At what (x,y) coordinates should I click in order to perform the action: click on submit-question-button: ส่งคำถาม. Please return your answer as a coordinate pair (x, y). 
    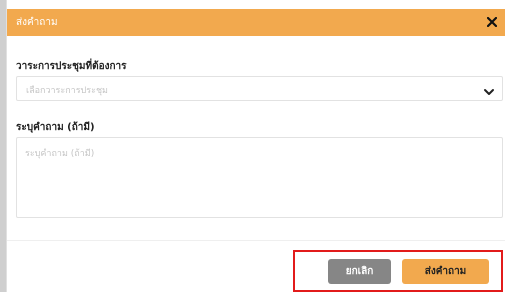
    Looking at the image, I should click on (445, 271).